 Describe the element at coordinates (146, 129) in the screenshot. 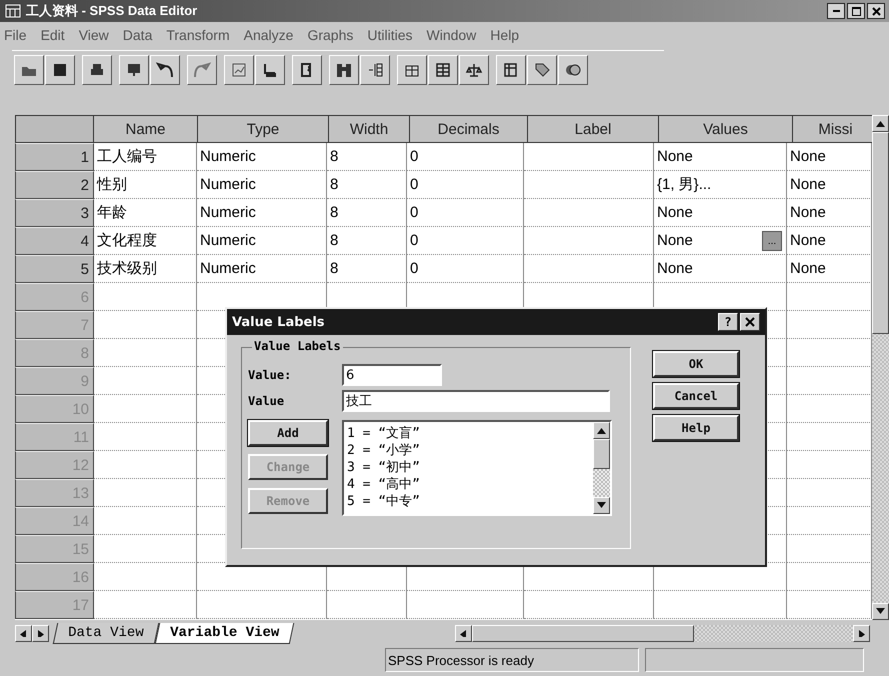

I see `column-header: Name` at that location.